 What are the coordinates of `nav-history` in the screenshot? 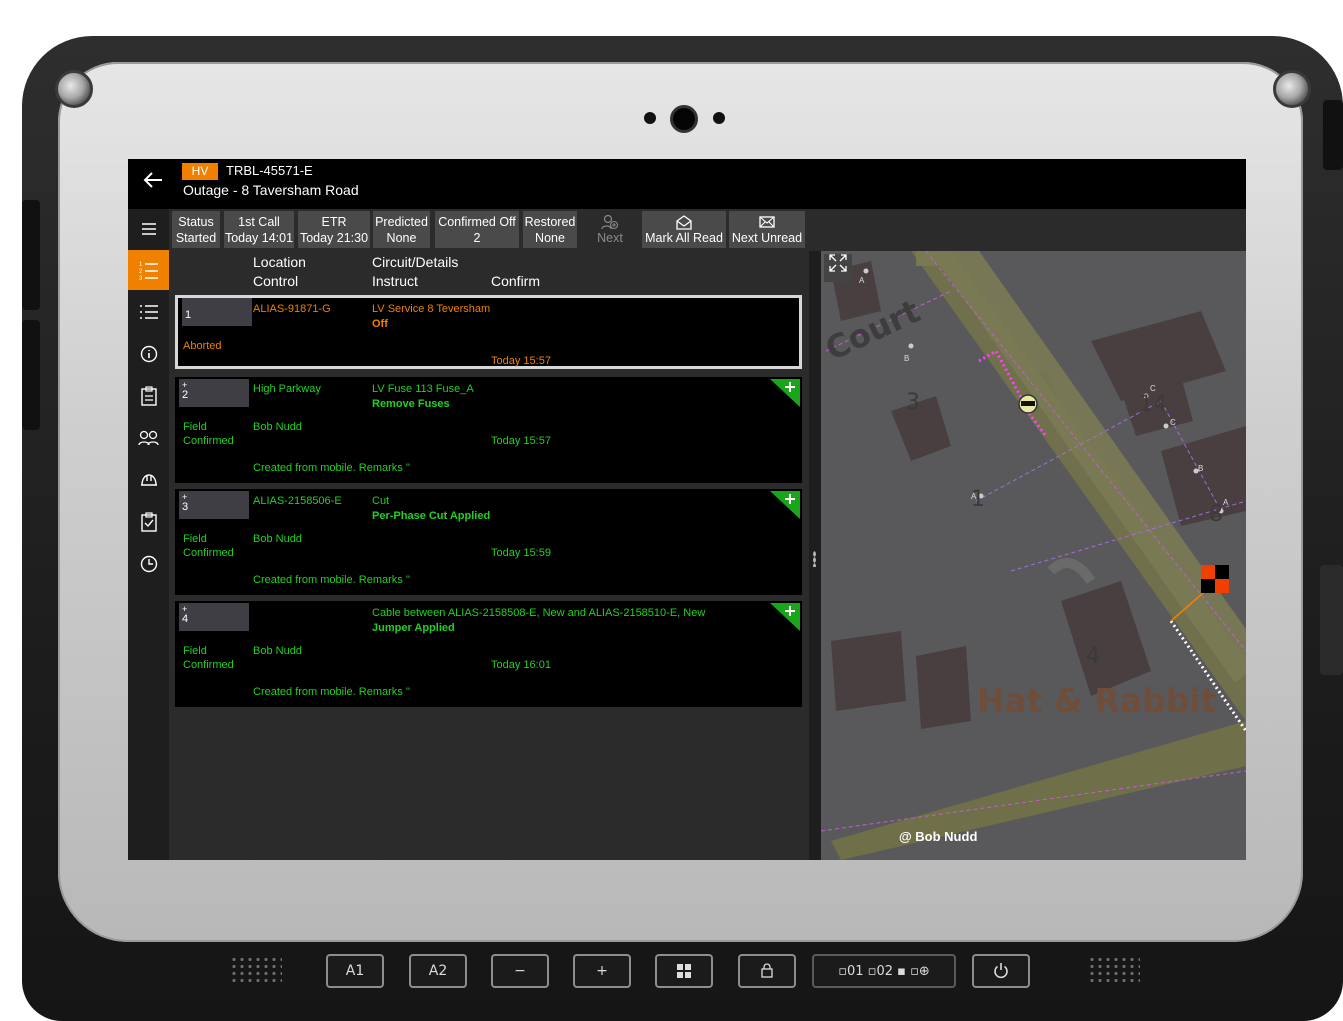 It's located at (148, 564).